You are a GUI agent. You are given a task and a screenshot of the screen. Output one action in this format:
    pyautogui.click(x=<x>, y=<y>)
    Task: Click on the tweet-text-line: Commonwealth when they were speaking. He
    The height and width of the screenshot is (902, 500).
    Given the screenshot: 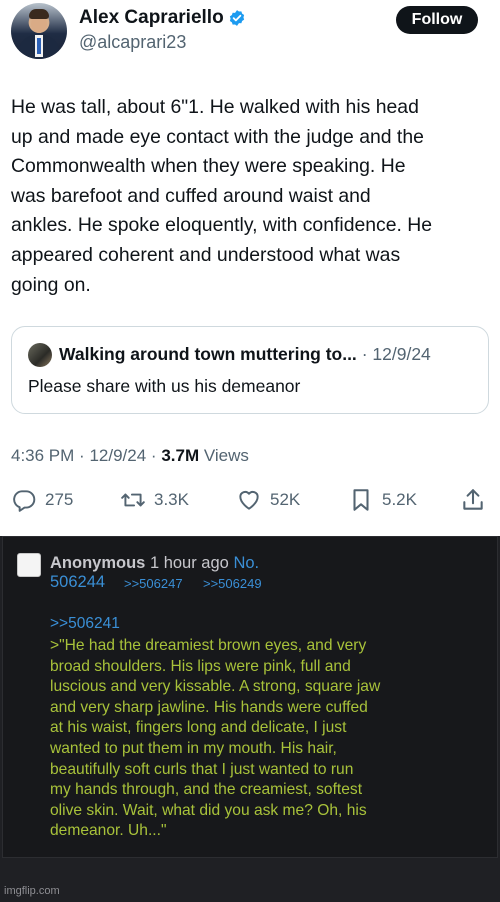 What is the action you would take?
    pyautogui.click(x=208, y=166)
    